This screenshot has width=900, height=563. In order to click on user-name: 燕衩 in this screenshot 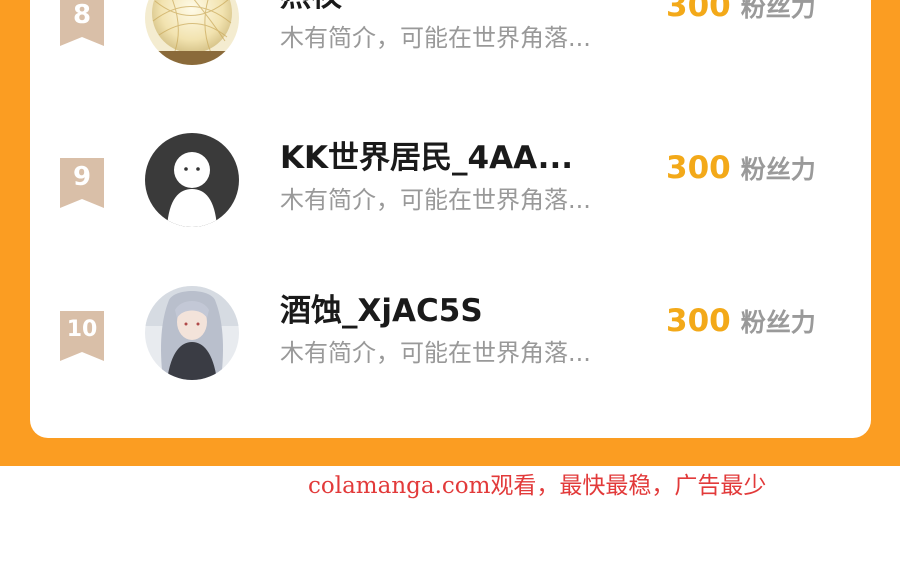, I will do `click(311, 7)`.